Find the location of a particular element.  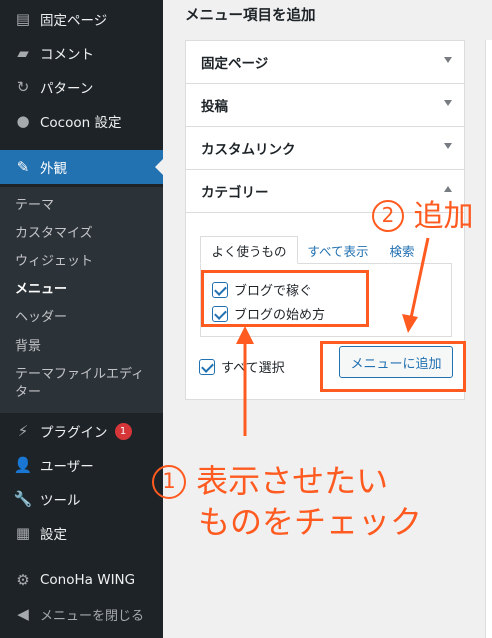

annotation-step1: 1 表示させたい is located at coordinates (270, 481).